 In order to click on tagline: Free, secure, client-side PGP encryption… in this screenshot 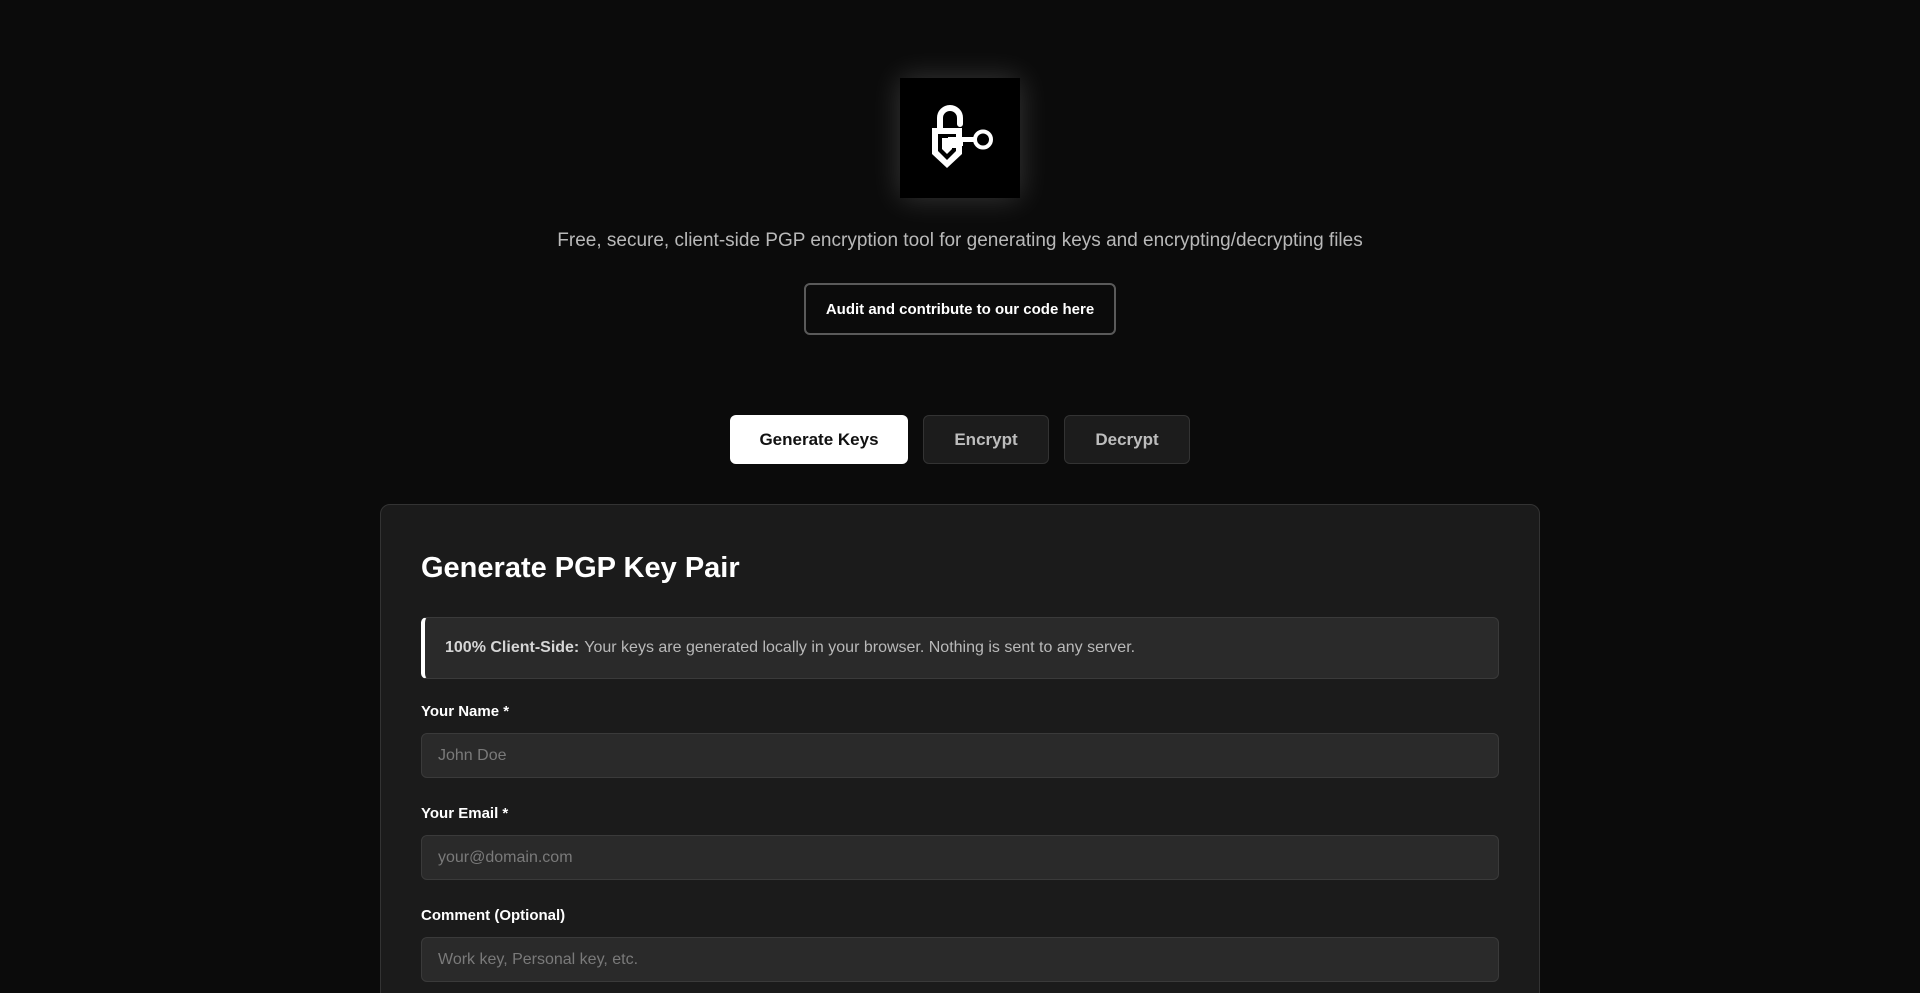, I will do `click(960, 240)`.